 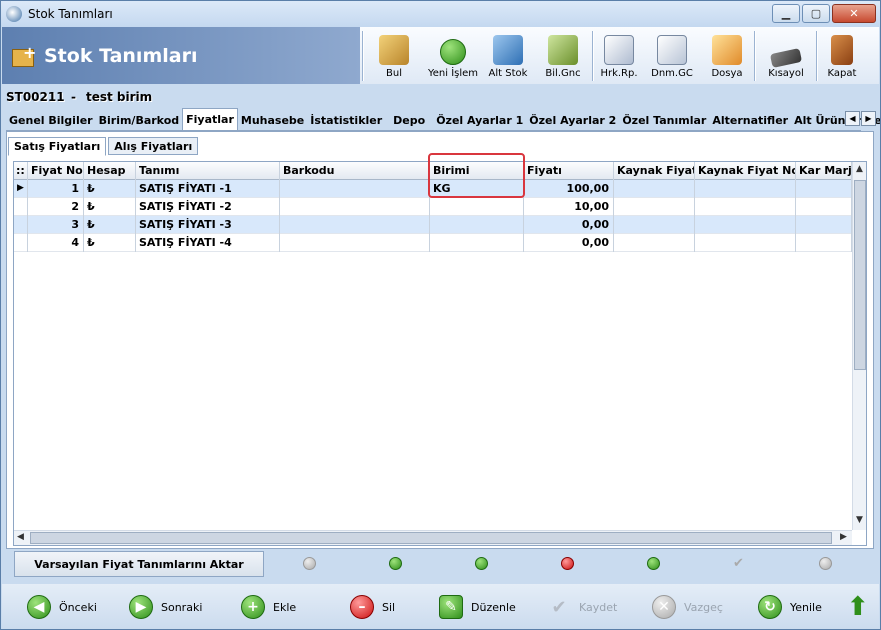 I want to click on col-kar-marji: Kar Marjı, so click(x=824, y=171).